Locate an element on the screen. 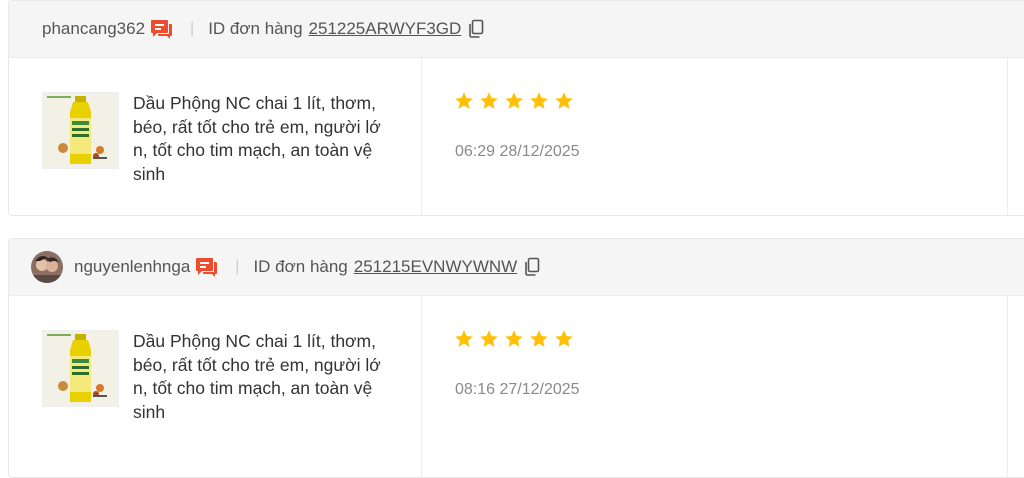  order-id-link: 251215EVNWYWNW is located at coordinates (435, 267).